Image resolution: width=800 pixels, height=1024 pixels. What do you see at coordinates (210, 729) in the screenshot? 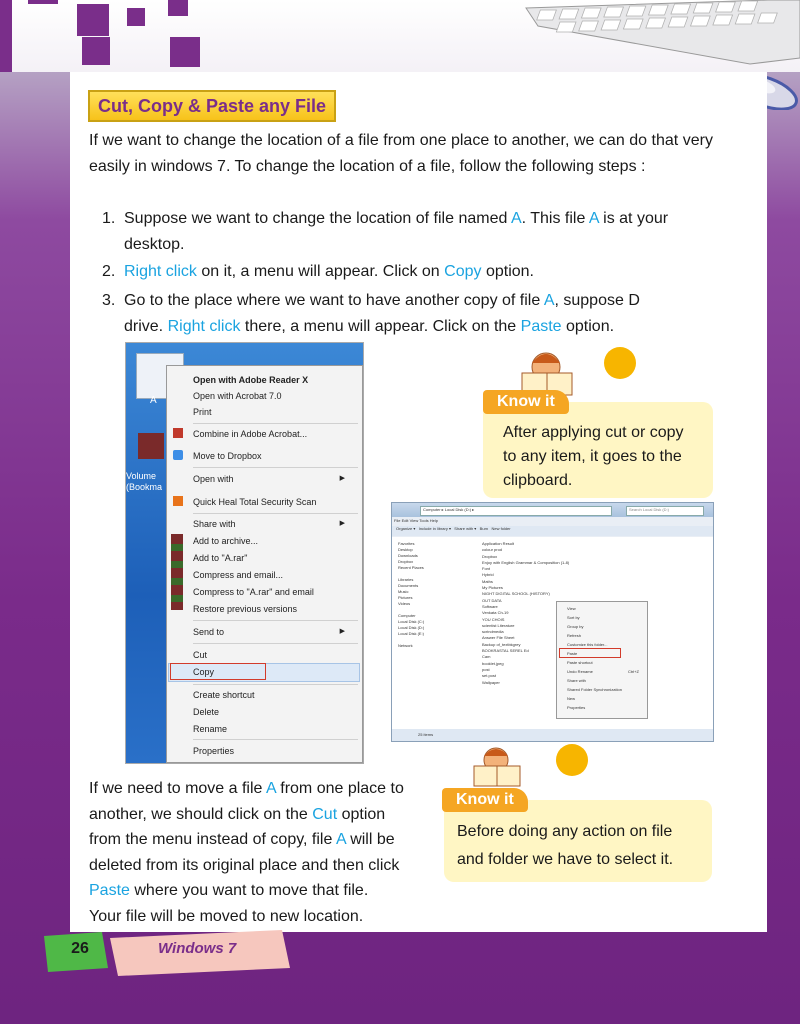
I see `menu-item-rename: Rename` at bounding box center [210, 729].